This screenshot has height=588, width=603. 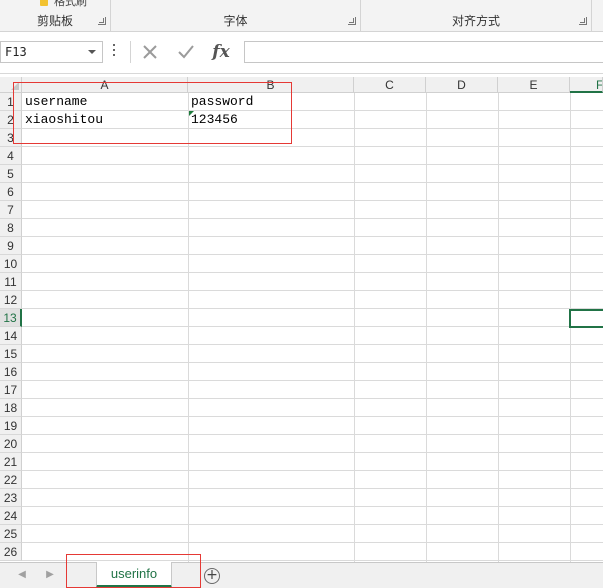 What do you see at coordinates (221, 52) in the screenshot?
I see `insert-function-button: fx` at bounding box center [221, 52].